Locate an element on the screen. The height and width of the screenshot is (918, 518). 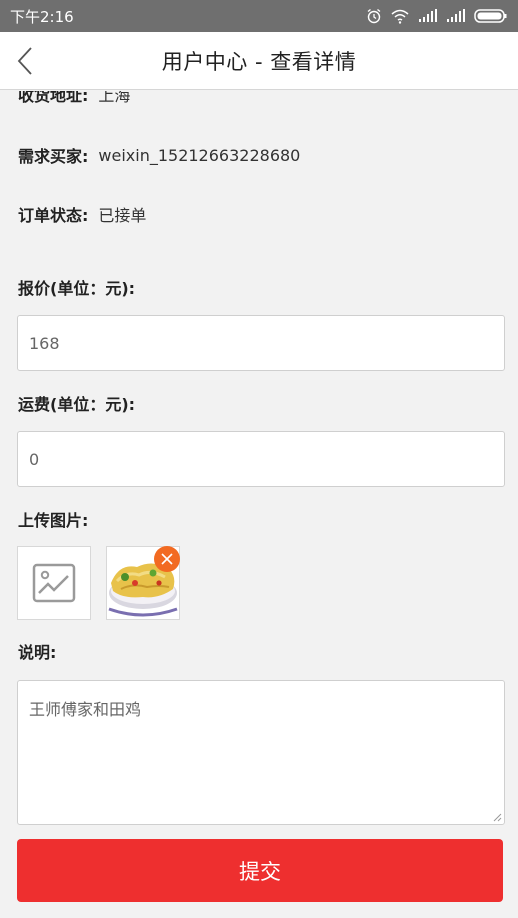
status-row: 订单状态: 已接单 is located at coordinates (82, 214).